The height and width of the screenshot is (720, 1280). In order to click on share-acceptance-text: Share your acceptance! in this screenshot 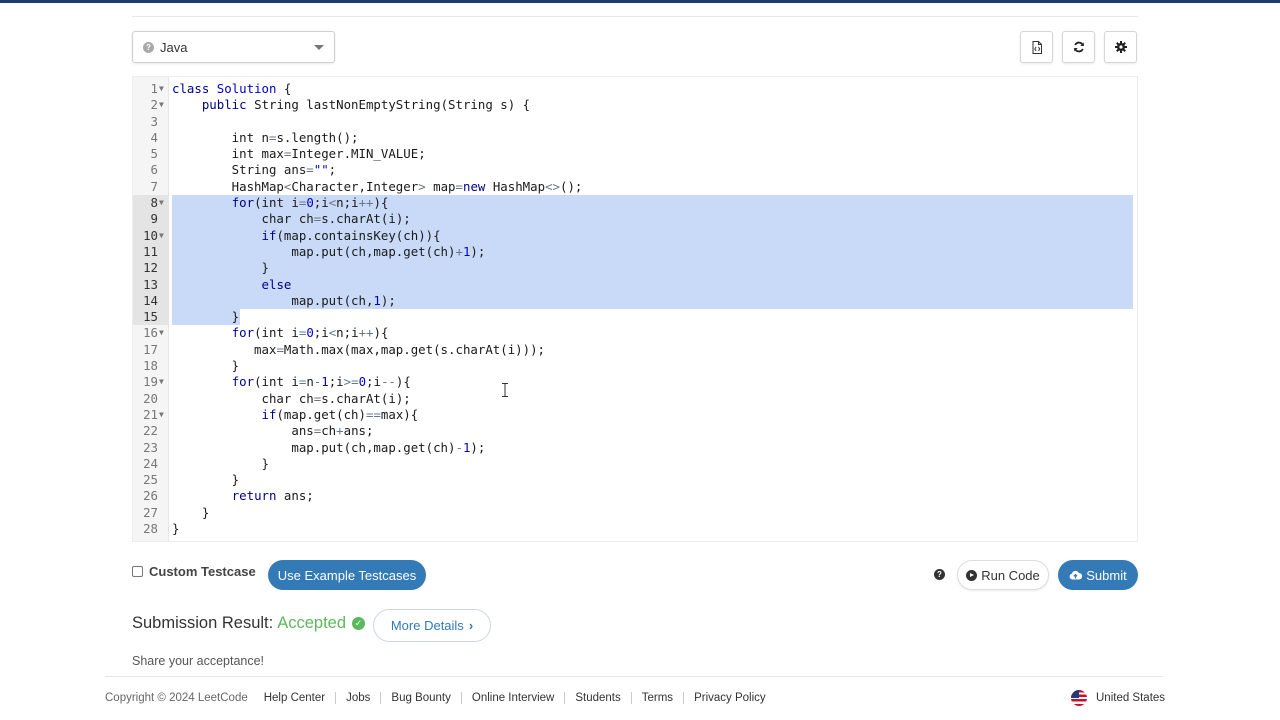, I will do `click(198, 661)`.